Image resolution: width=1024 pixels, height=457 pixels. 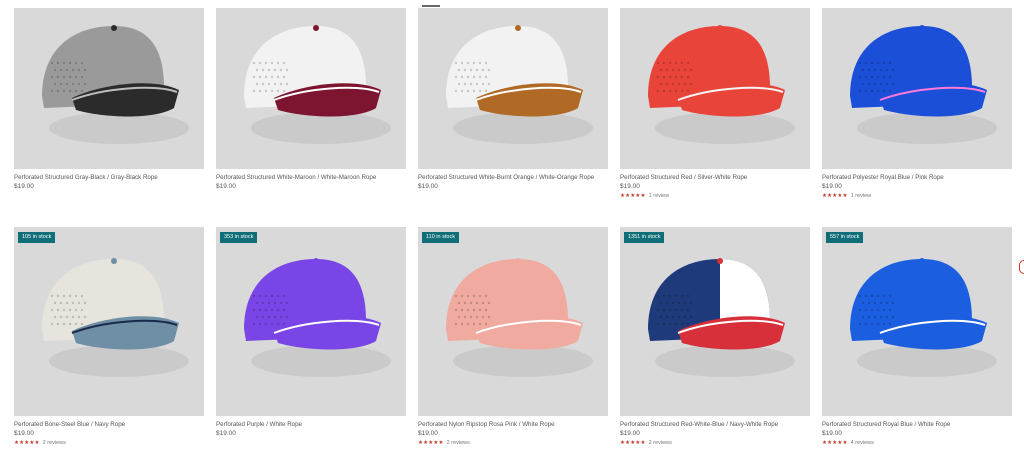 What do you see at coordinates (37, 237) in the screenshot?
I see `stock-badge: 105 in stock` at bounding box center [37, 237].